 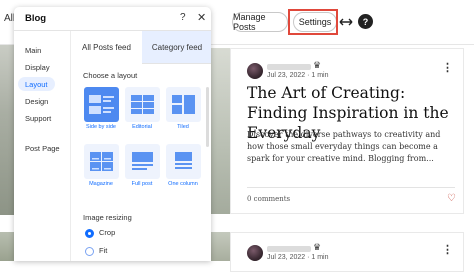 What do you see at coordinates (107, 232) in the screenshot?
I see `crop-label: Crop` at bounding box center [107, 232].